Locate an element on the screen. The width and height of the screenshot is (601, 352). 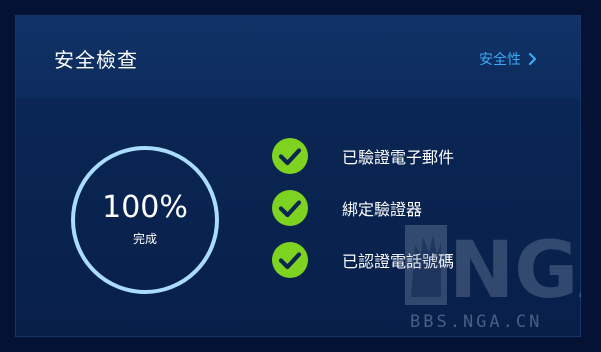
security-link-label: 安全性 is located at coordinates (500, 59).